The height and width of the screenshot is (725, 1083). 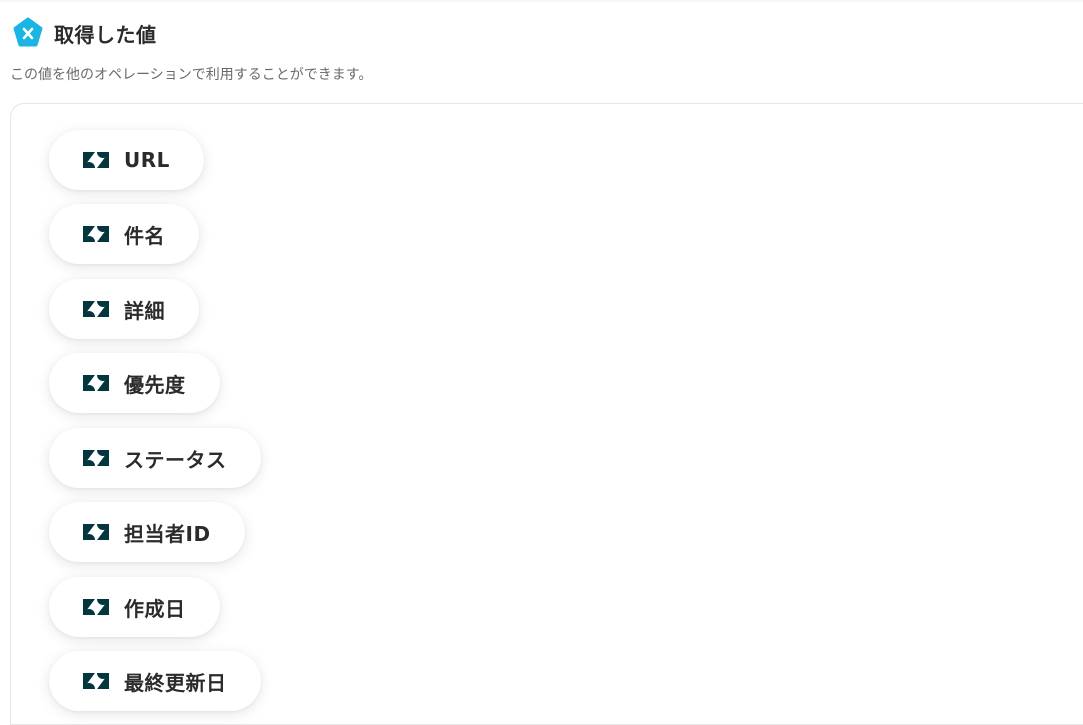 I want to click on value-chip-label: 優先度, so click(x=155, y=384).